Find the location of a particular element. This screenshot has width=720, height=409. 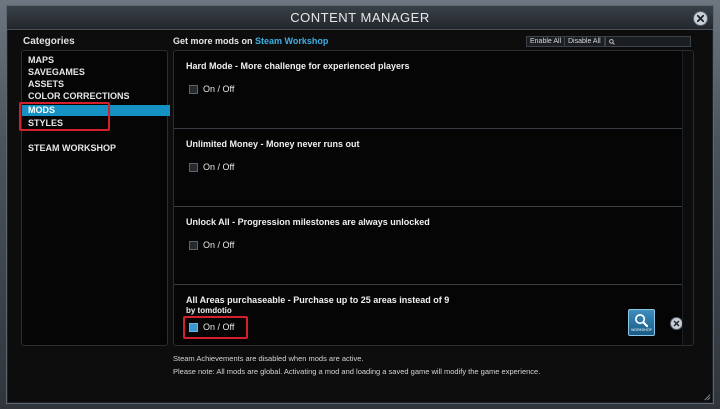

search-input is located at coordinates (648, 41).